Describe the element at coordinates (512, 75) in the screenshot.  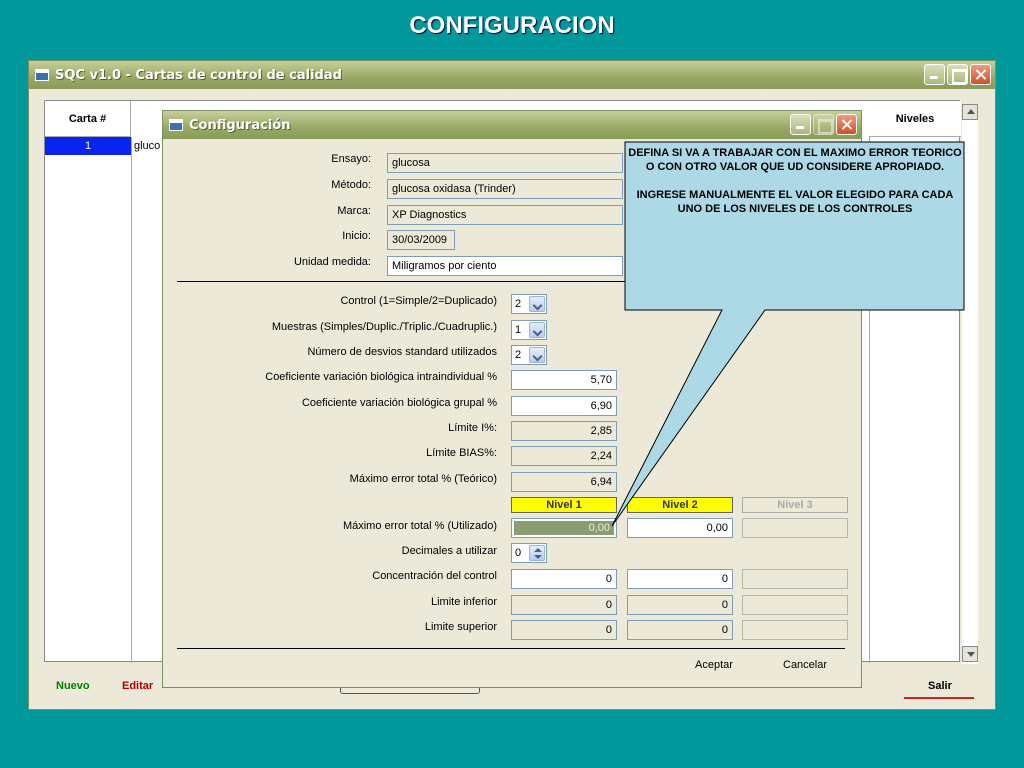
I see `main-window-titlebar: SQC v1.0 - Cartas de control de calidad` at that location.